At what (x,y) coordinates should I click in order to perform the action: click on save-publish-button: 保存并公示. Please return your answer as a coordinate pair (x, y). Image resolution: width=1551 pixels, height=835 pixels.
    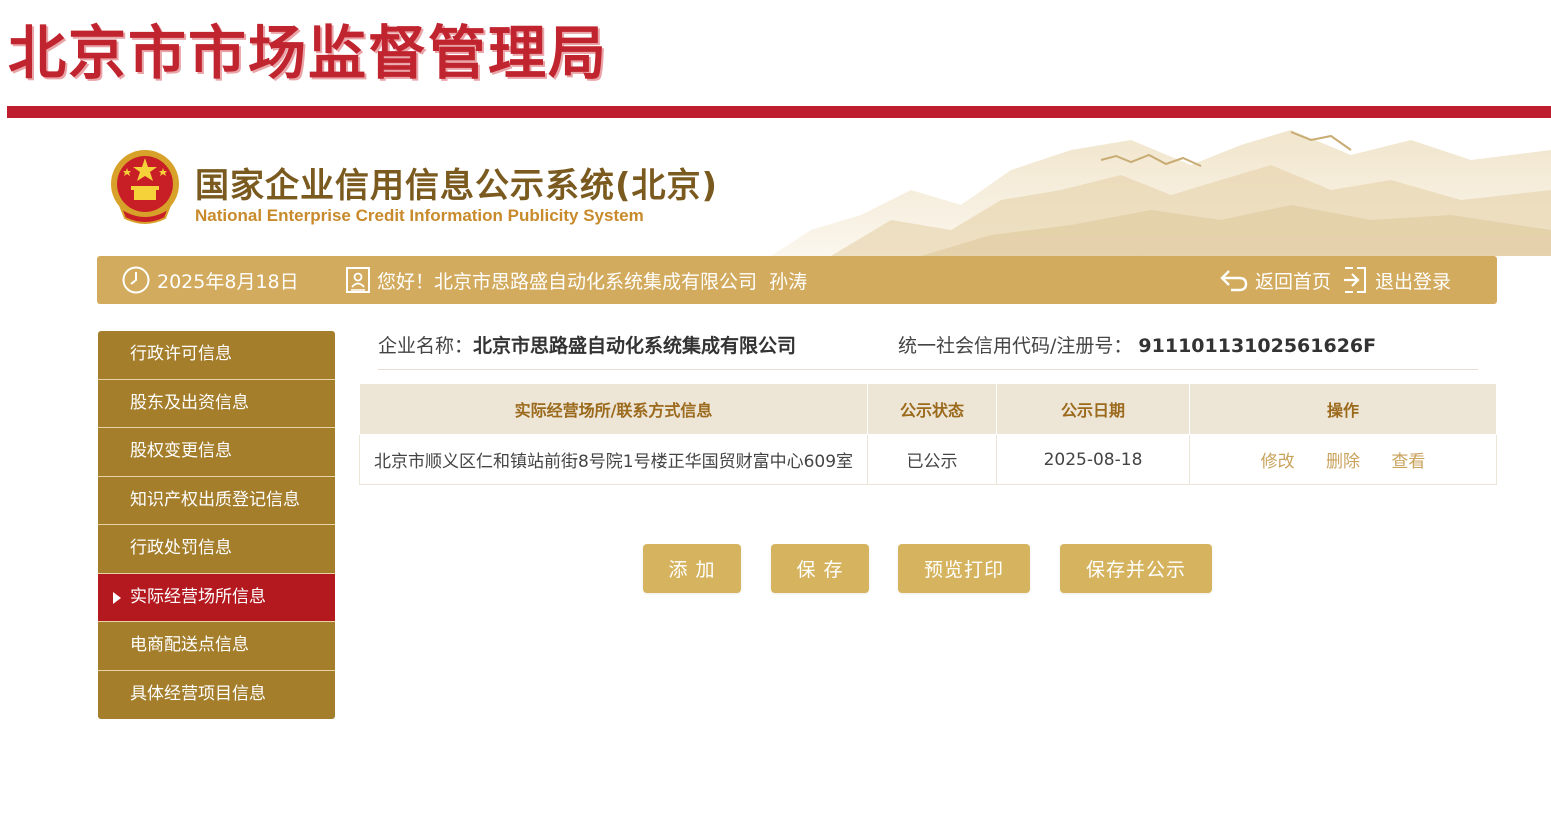
    Looking at the image, I should click on (1136, 568).